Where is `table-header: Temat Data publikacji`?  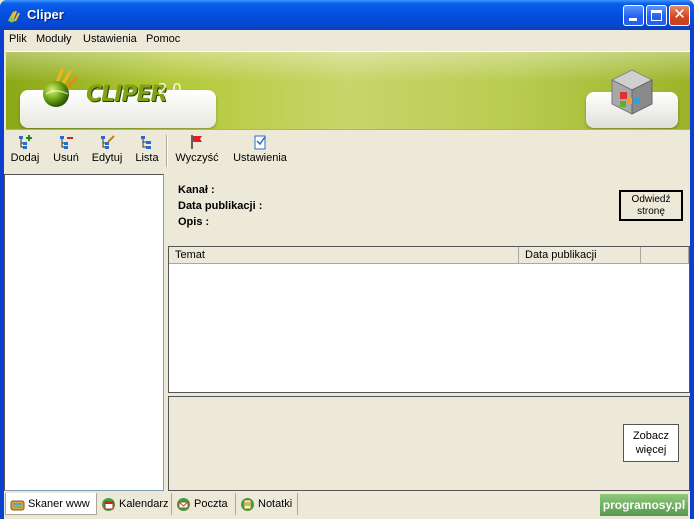 table-header: Temat Data publikacji is located at coordinates (429, 255).